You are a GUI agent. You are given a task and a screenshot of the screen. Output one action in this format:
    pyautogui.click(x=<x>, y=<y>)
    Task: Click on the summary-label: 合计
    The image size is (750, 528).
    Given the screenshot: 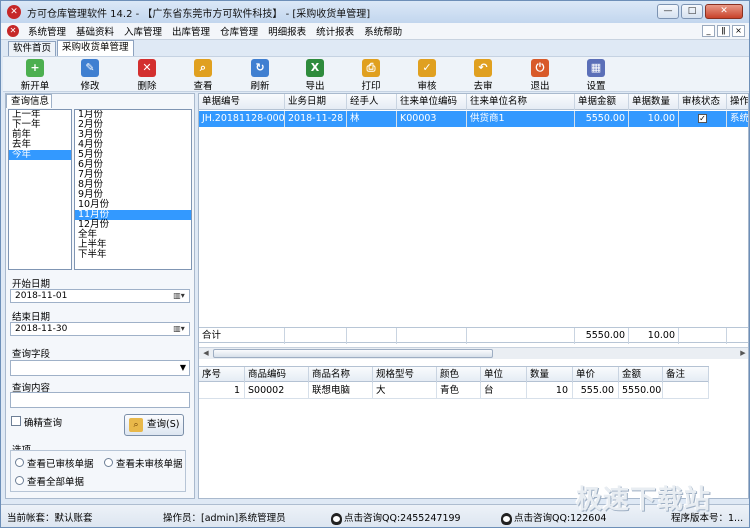 What is the action you would take?
    pyautogui.click(x=242, y=336)
    